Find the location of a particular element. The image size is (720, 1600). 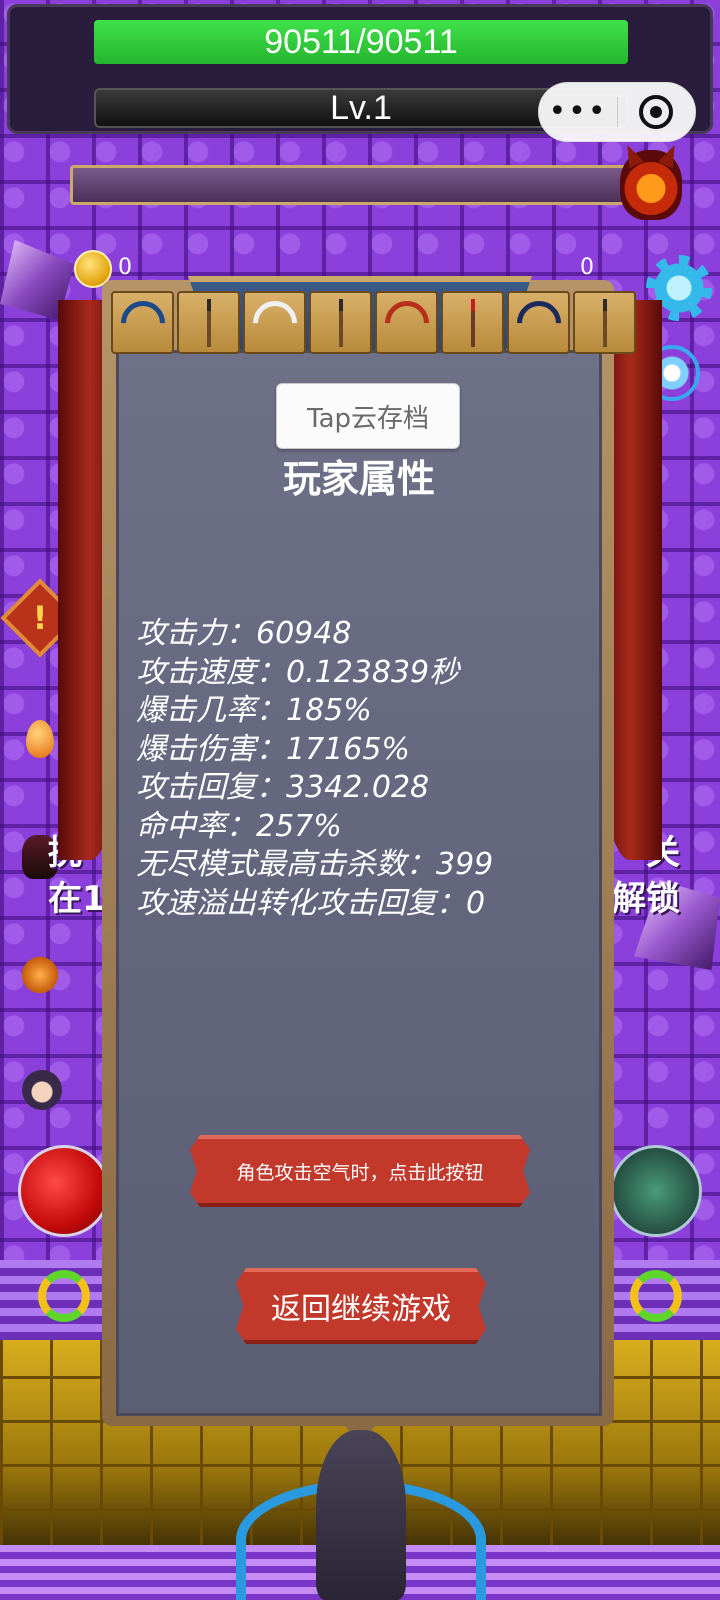

close-target-icon is located at coordinates (656, 112).